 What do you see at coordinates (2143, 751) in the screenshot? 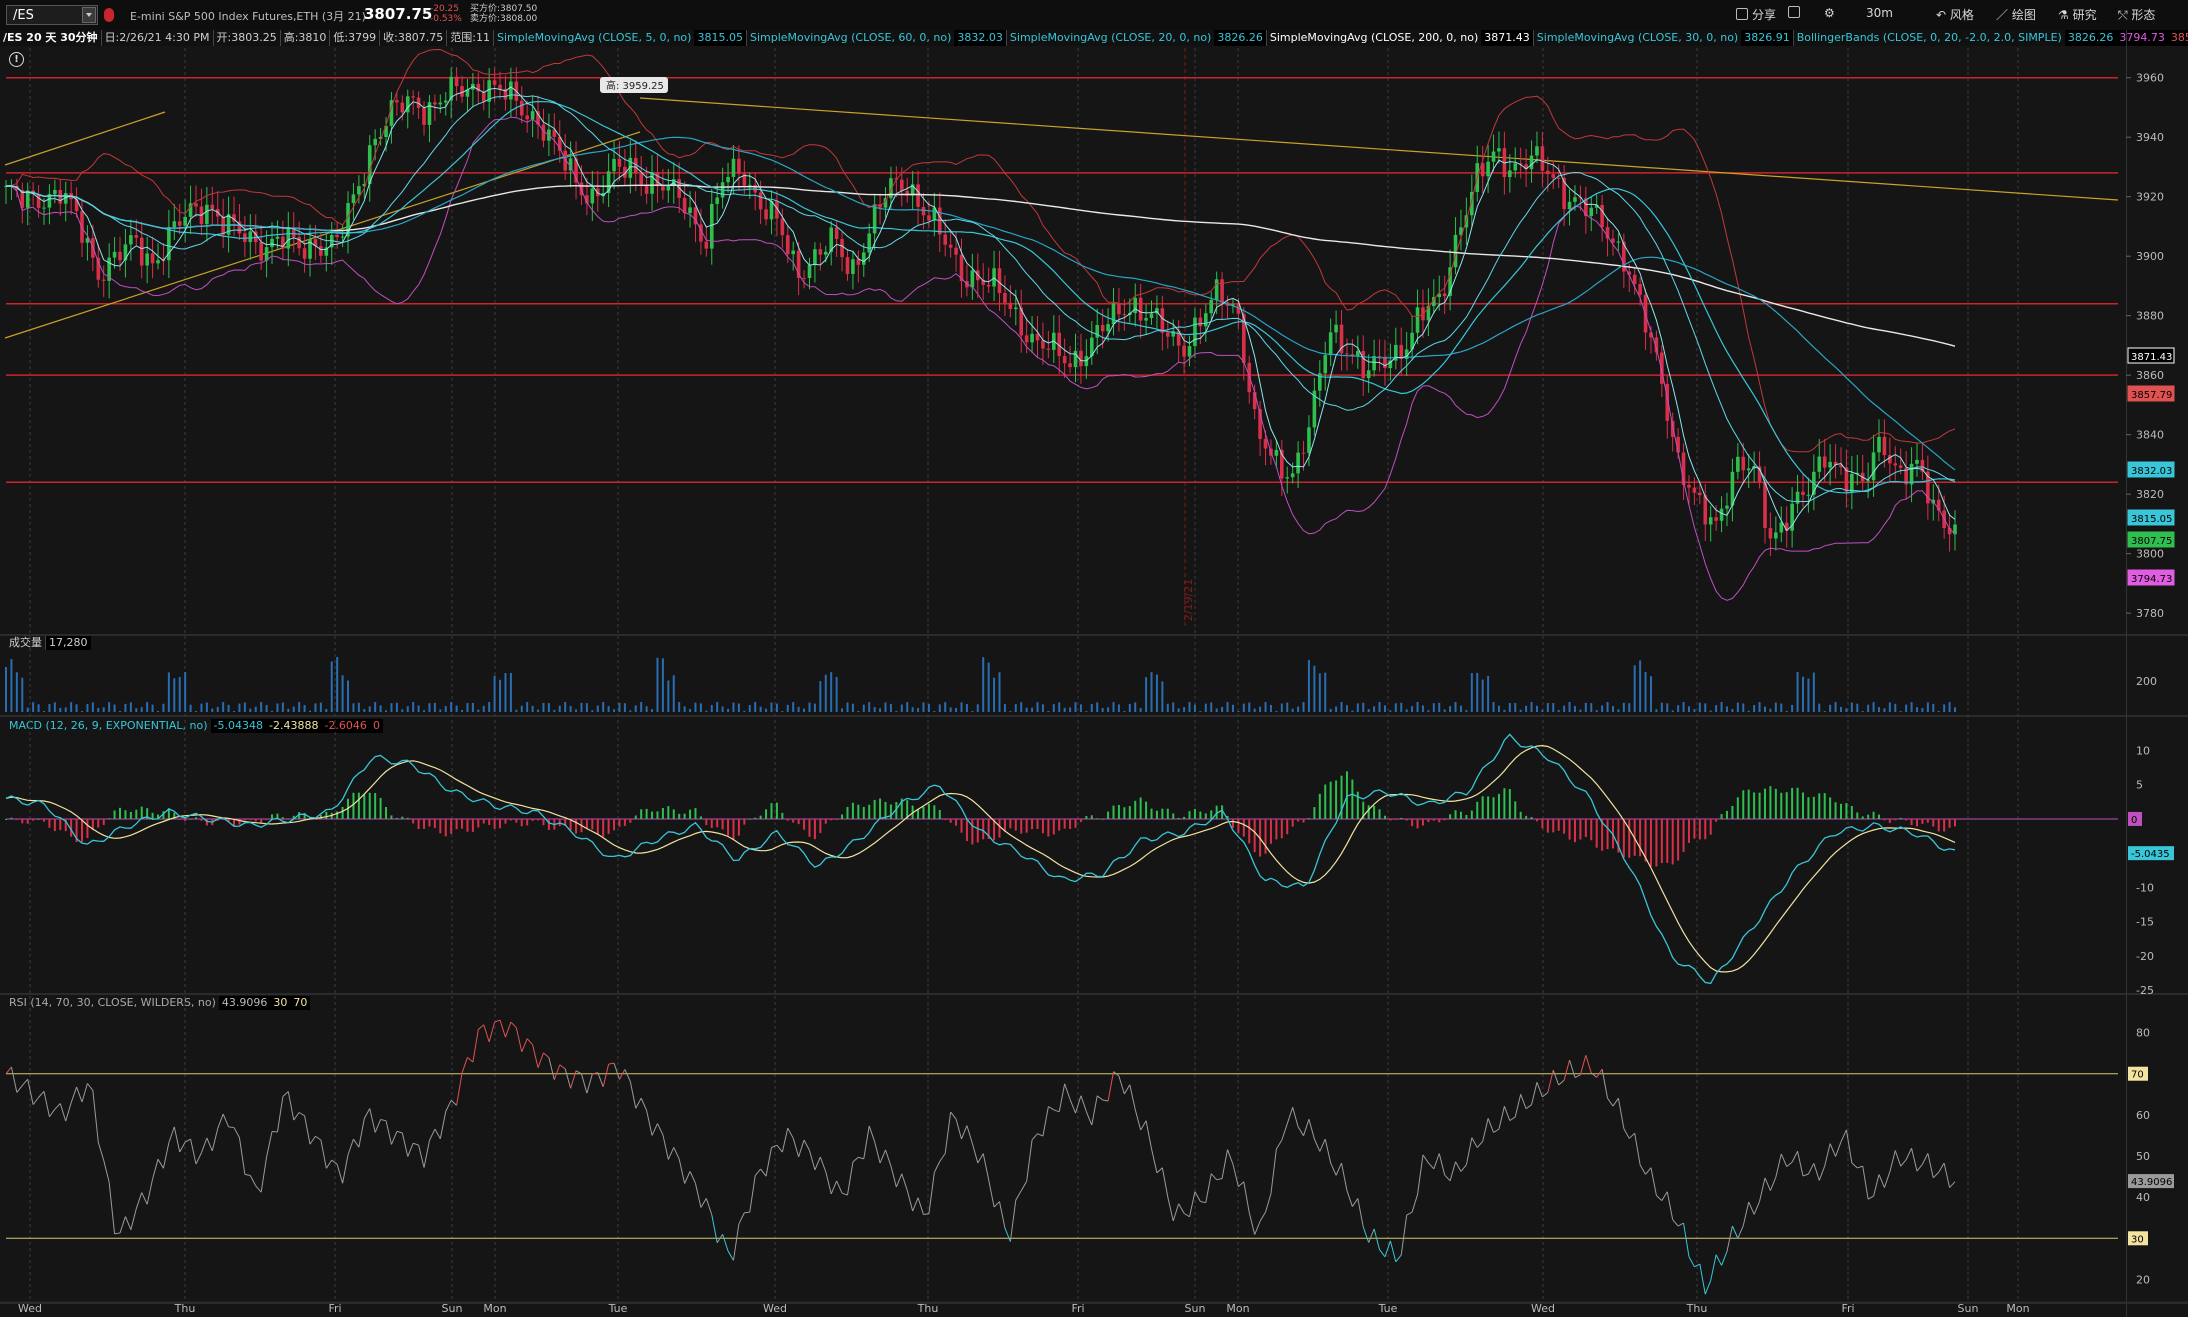
I see `macd-tick-label-0: 10` at bounding box center [2143, 751].